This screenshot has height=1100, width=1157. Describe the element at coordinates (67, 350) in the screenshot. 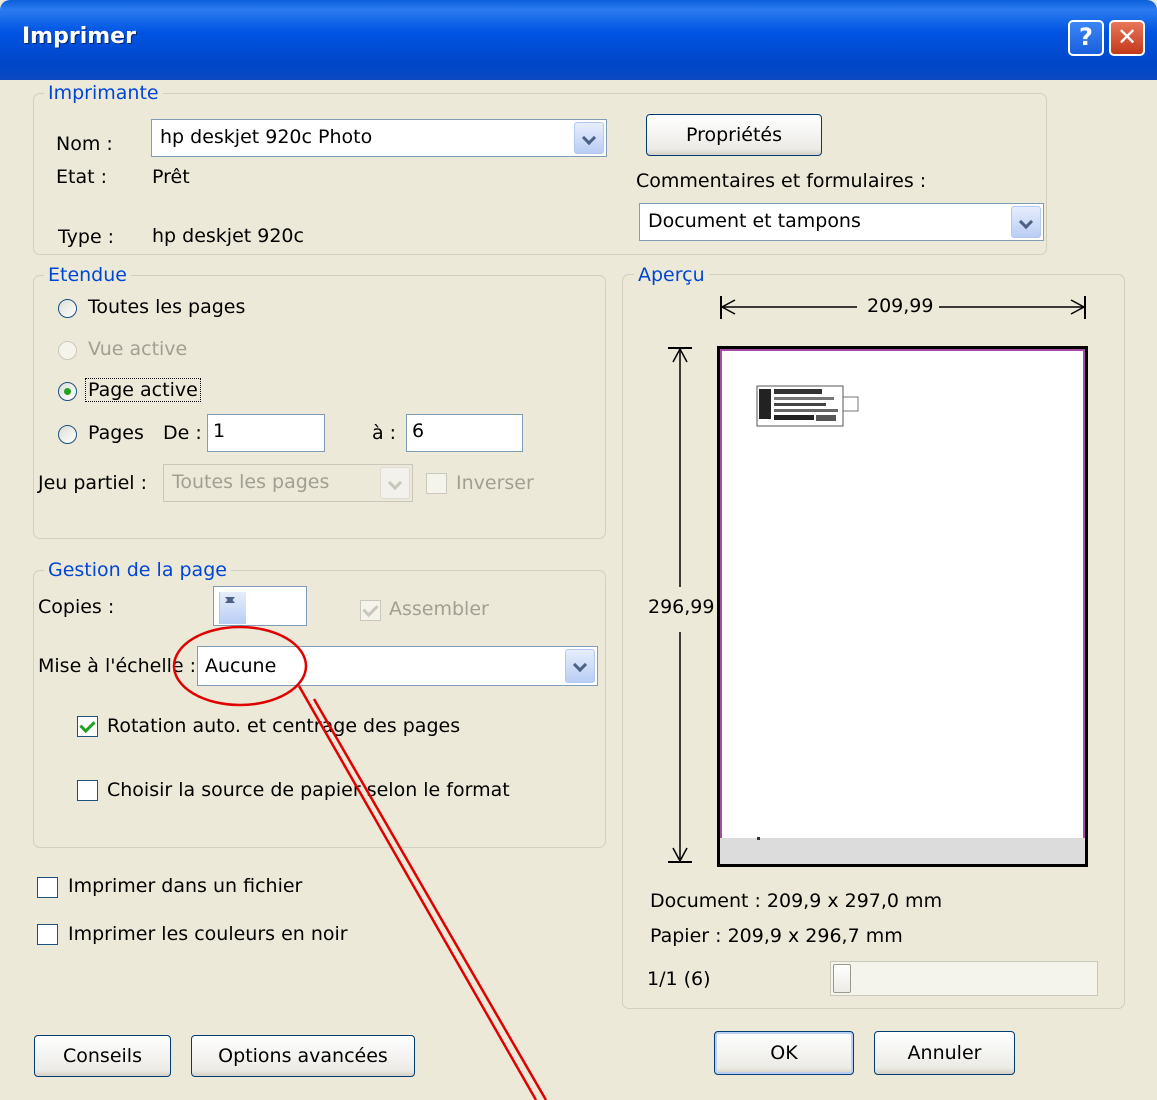

I see `radio-active-view` at that location.